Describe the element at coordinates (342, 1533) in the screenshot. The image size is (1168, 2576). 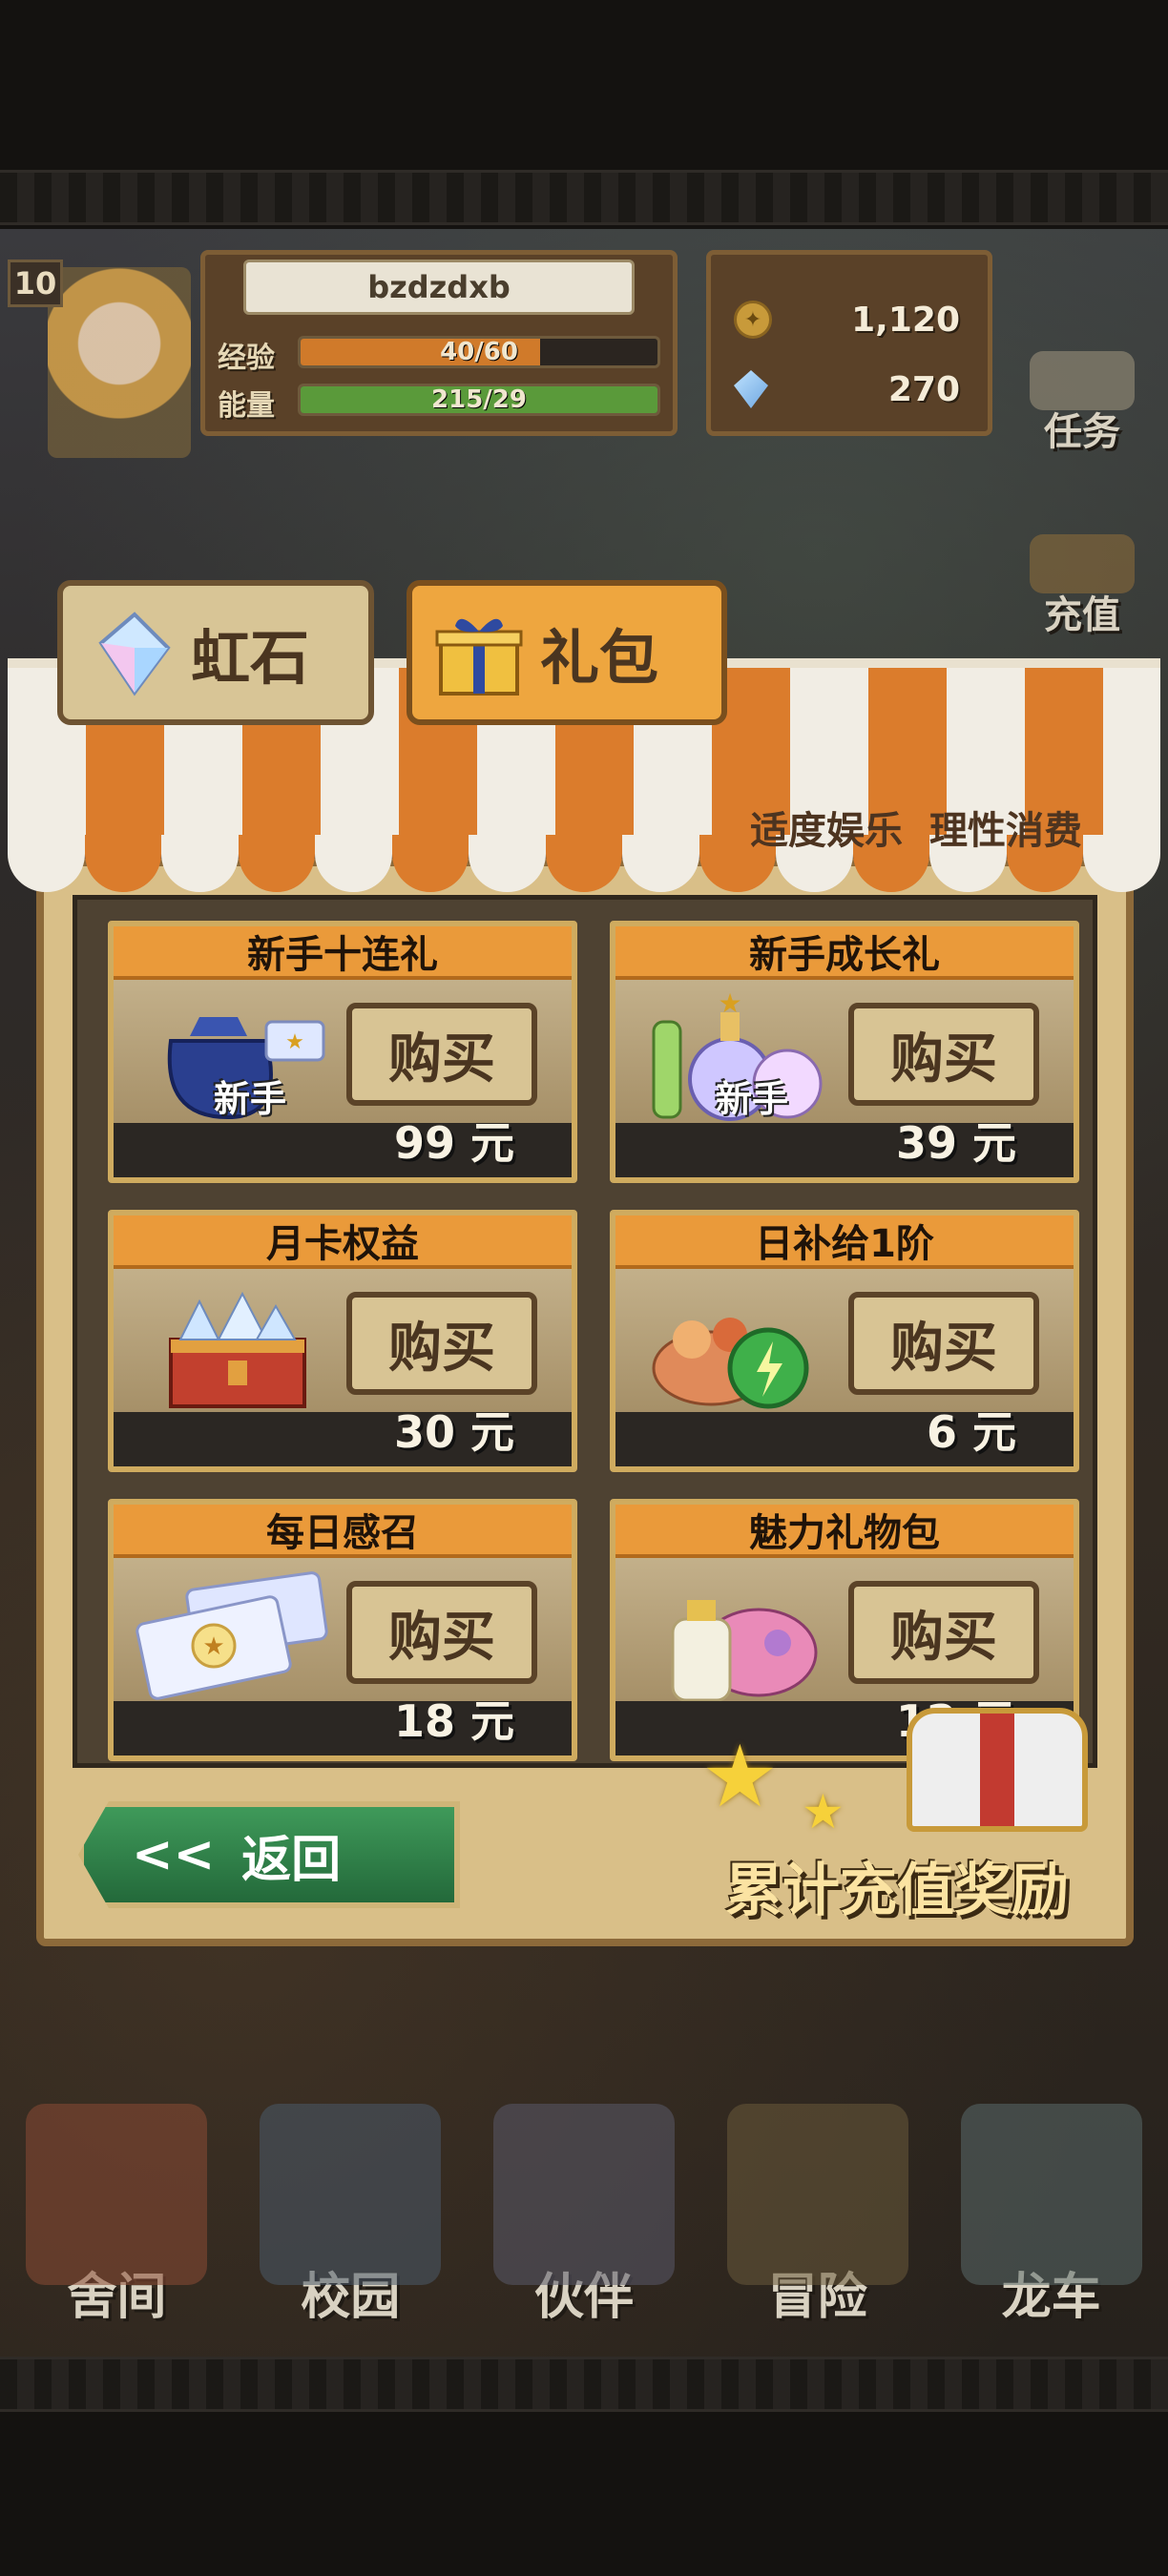
I see `package-title: 每日感召` at that location.